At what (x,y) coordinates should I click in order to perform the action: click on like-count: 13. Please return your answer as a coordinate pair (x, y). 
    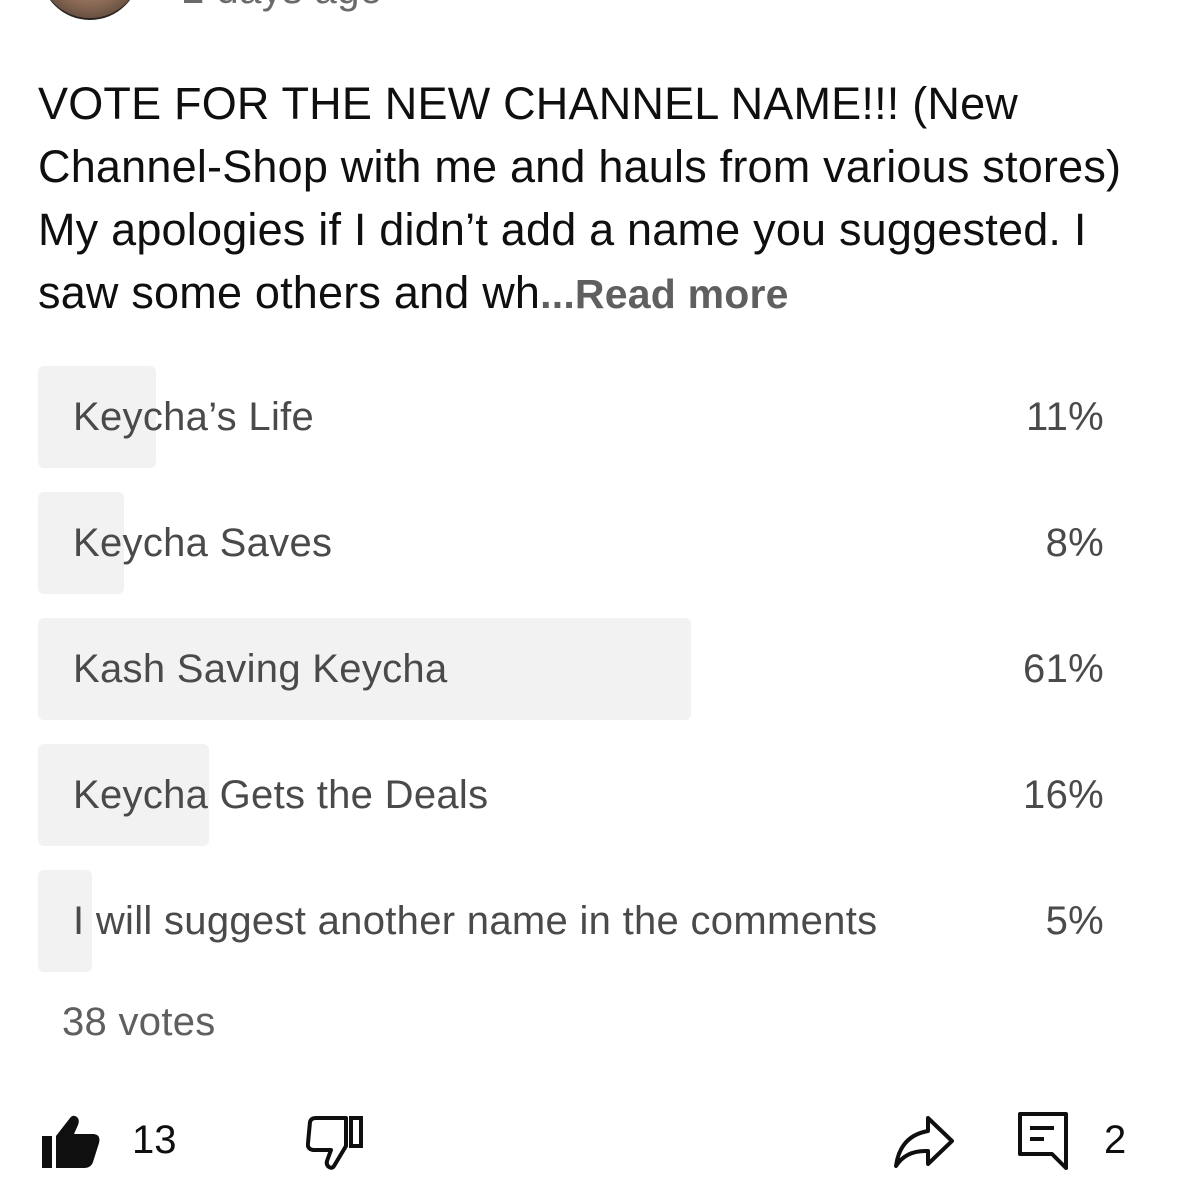
    Looking at the image, I should click on (154, 1140).